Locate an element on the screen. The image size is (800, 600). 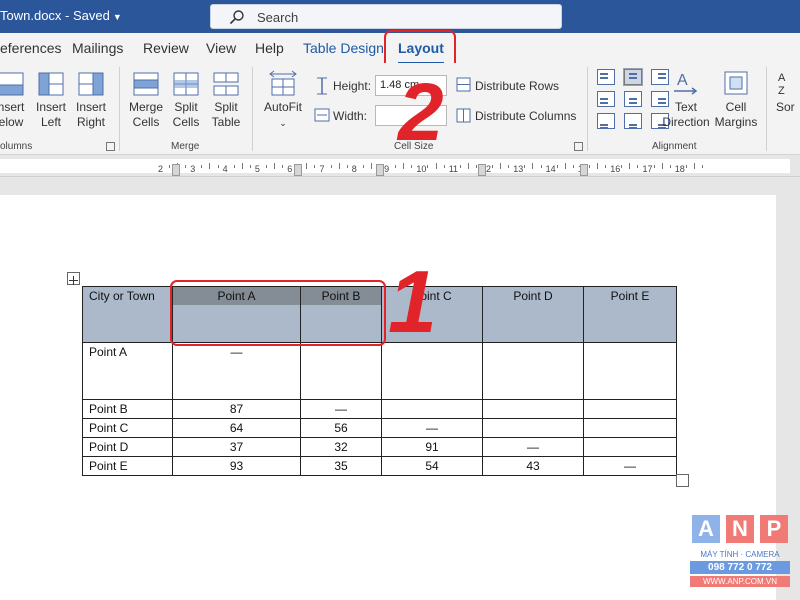
group-separator is located at coordinates (766, 109).